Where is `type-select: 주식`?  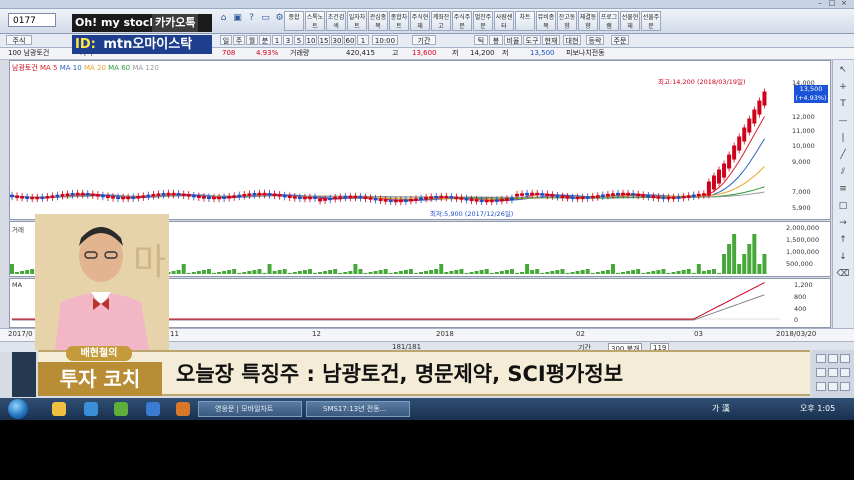 type-select: 주식 is located at coordinates (19, 40).